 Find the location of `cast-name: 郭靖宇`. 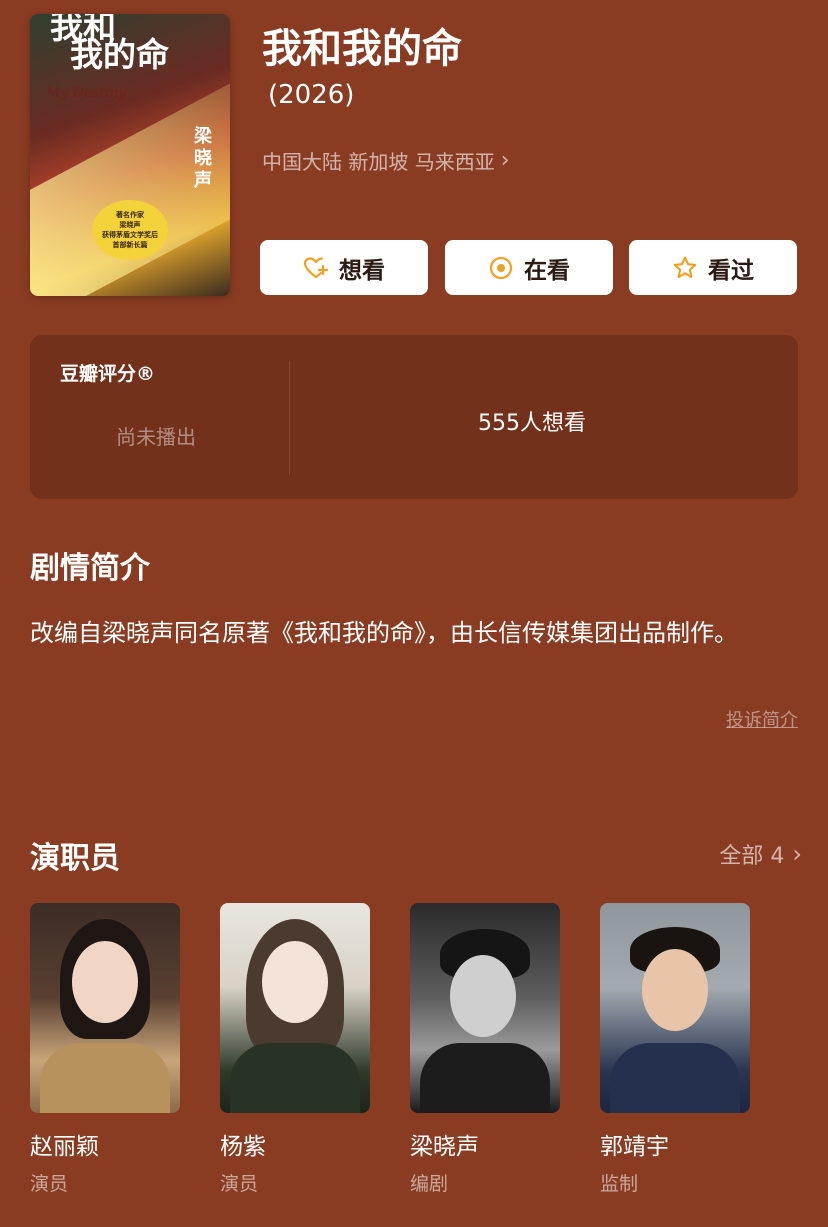

cast-name: 郭靖宇 is located at coordinates (634, 1147).